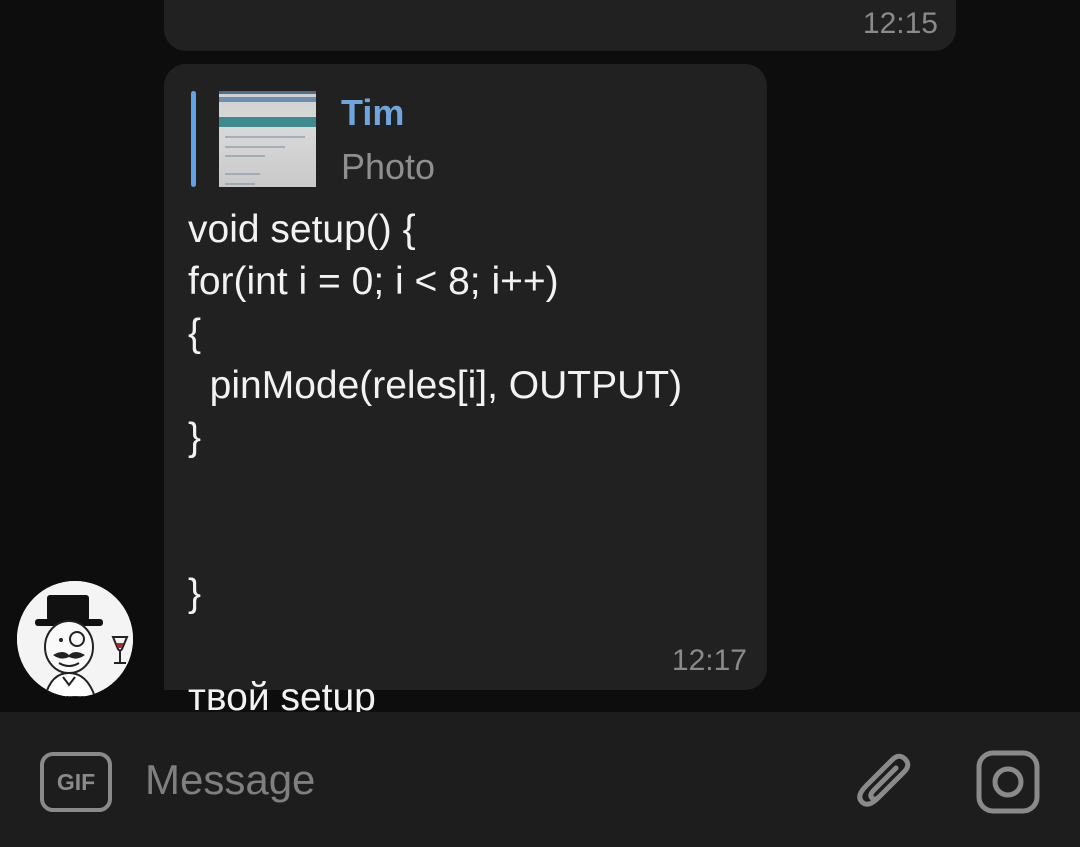 This screenshot has height=847, width=1080. I want to click on camera-icon, so click(1008, 782).